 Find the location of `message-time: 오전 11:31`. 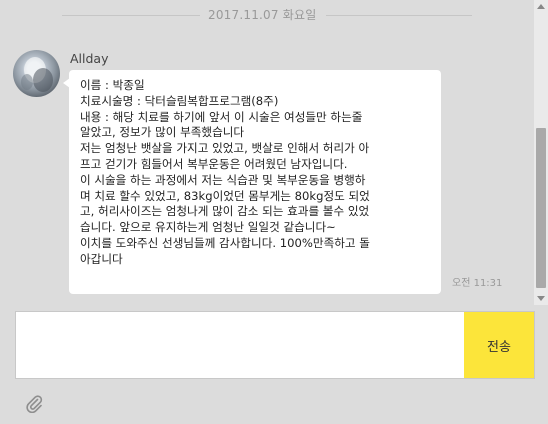

message-time: 오전 11:31 is located at coordinates (477, 283).